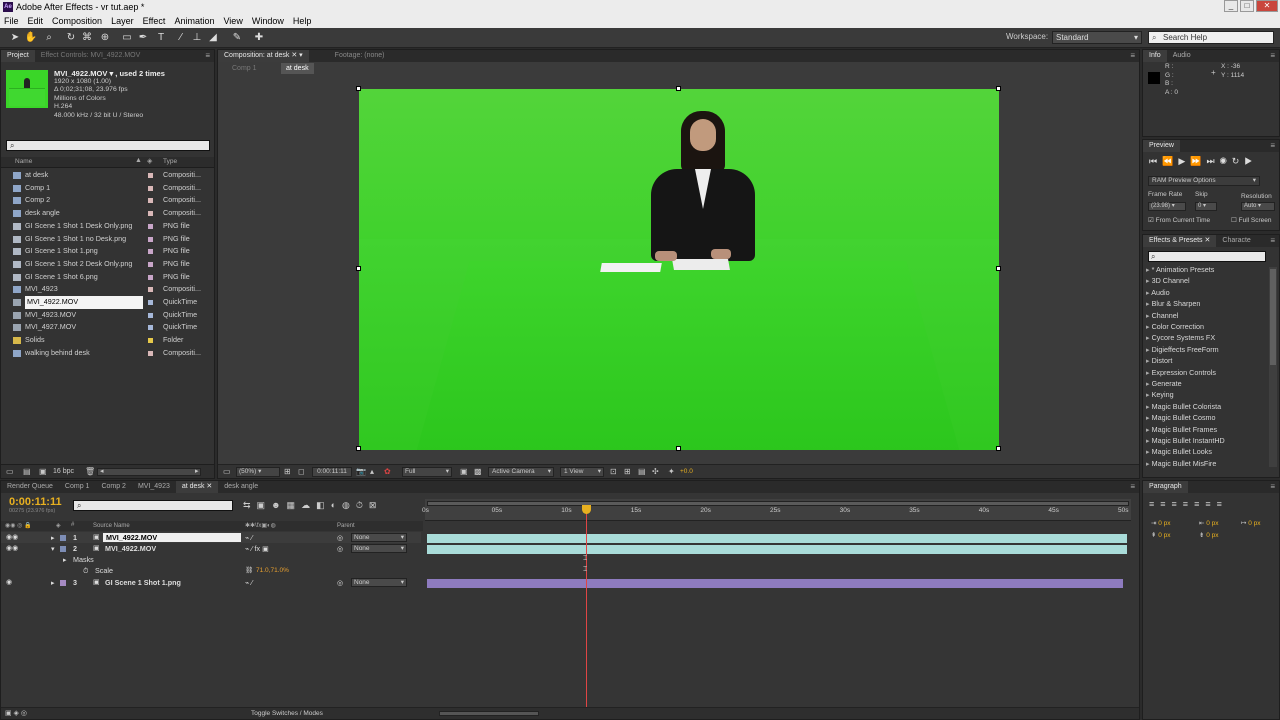 Image resolution: width=1280 pixels, height=720 pixels. I want to click on last-frame-icon: ⏭, so click(1212, 161).